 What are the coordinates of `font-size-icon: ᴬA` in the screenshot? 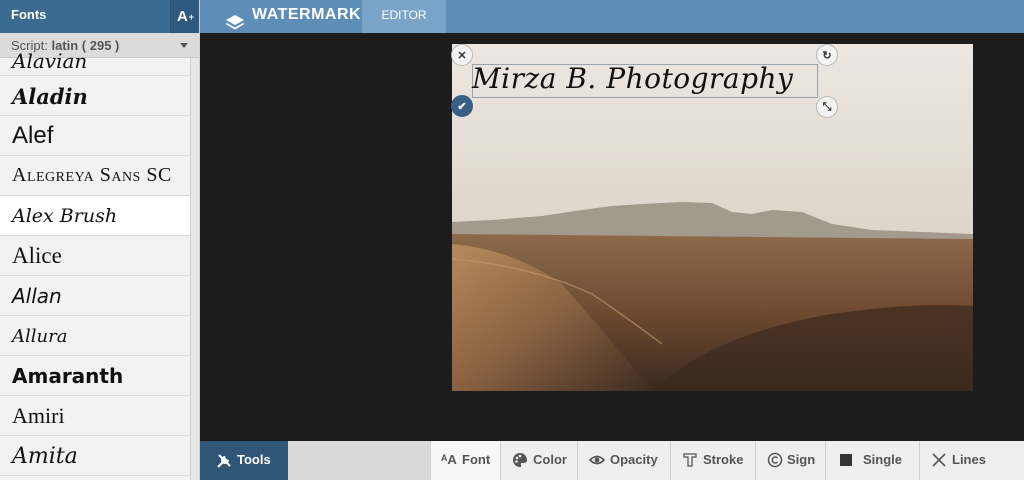 It's located at (449, 459).